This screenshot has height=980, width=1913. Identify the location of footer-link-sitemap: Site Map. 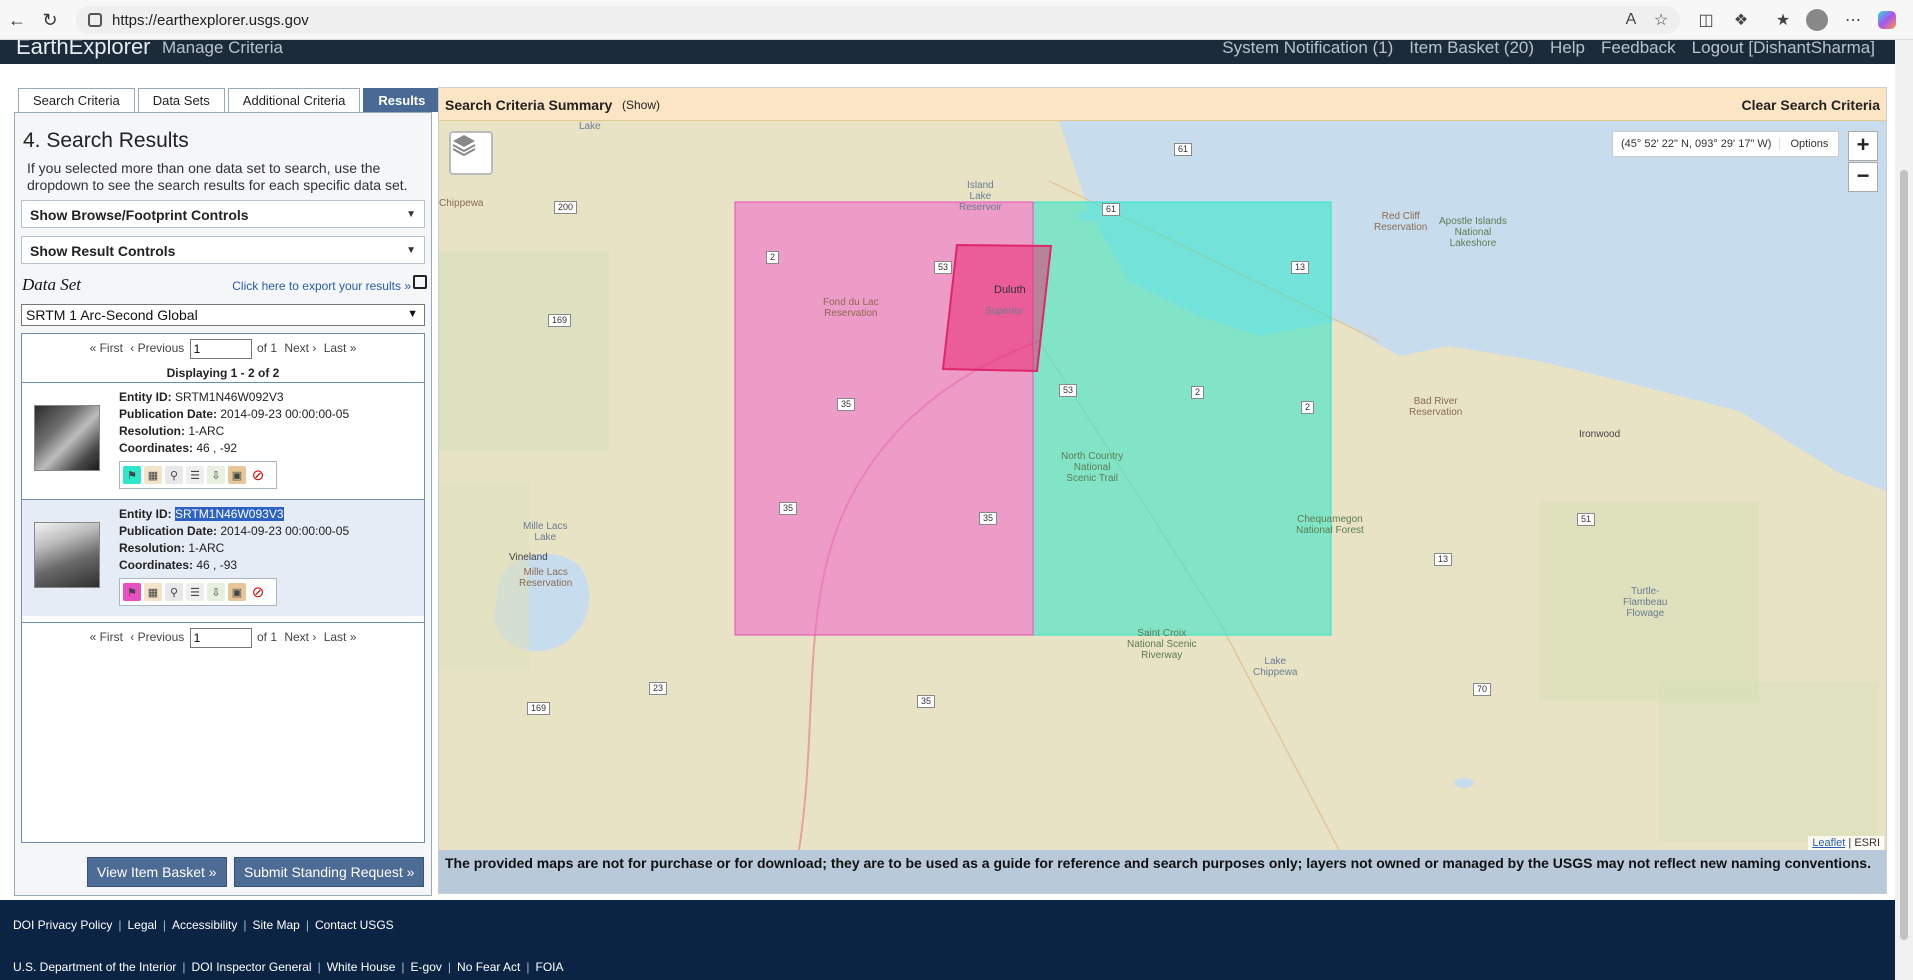
(275, 925).